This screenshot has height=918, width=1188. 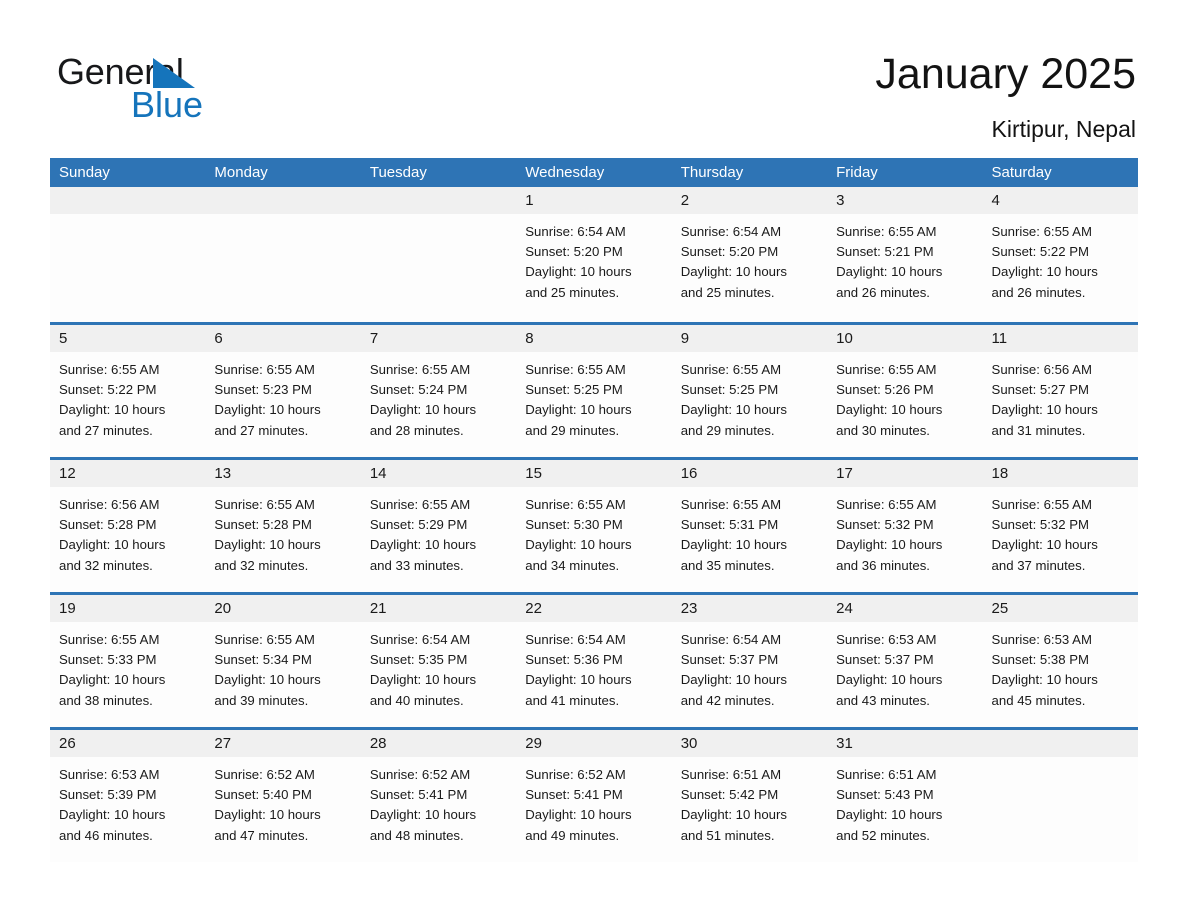 I want to click on day-number-band: 24, so click(x=905, y=608).